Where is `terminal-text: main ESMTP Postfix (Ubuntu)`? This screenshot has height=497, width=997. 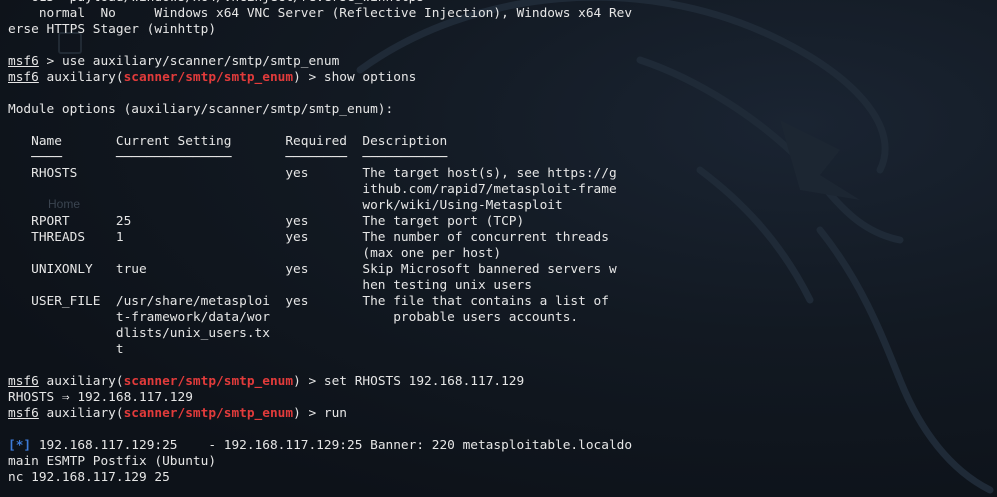
terminal-text: main ESMTP Postfix (Ubuntu) is located at coordinates (112, 461).